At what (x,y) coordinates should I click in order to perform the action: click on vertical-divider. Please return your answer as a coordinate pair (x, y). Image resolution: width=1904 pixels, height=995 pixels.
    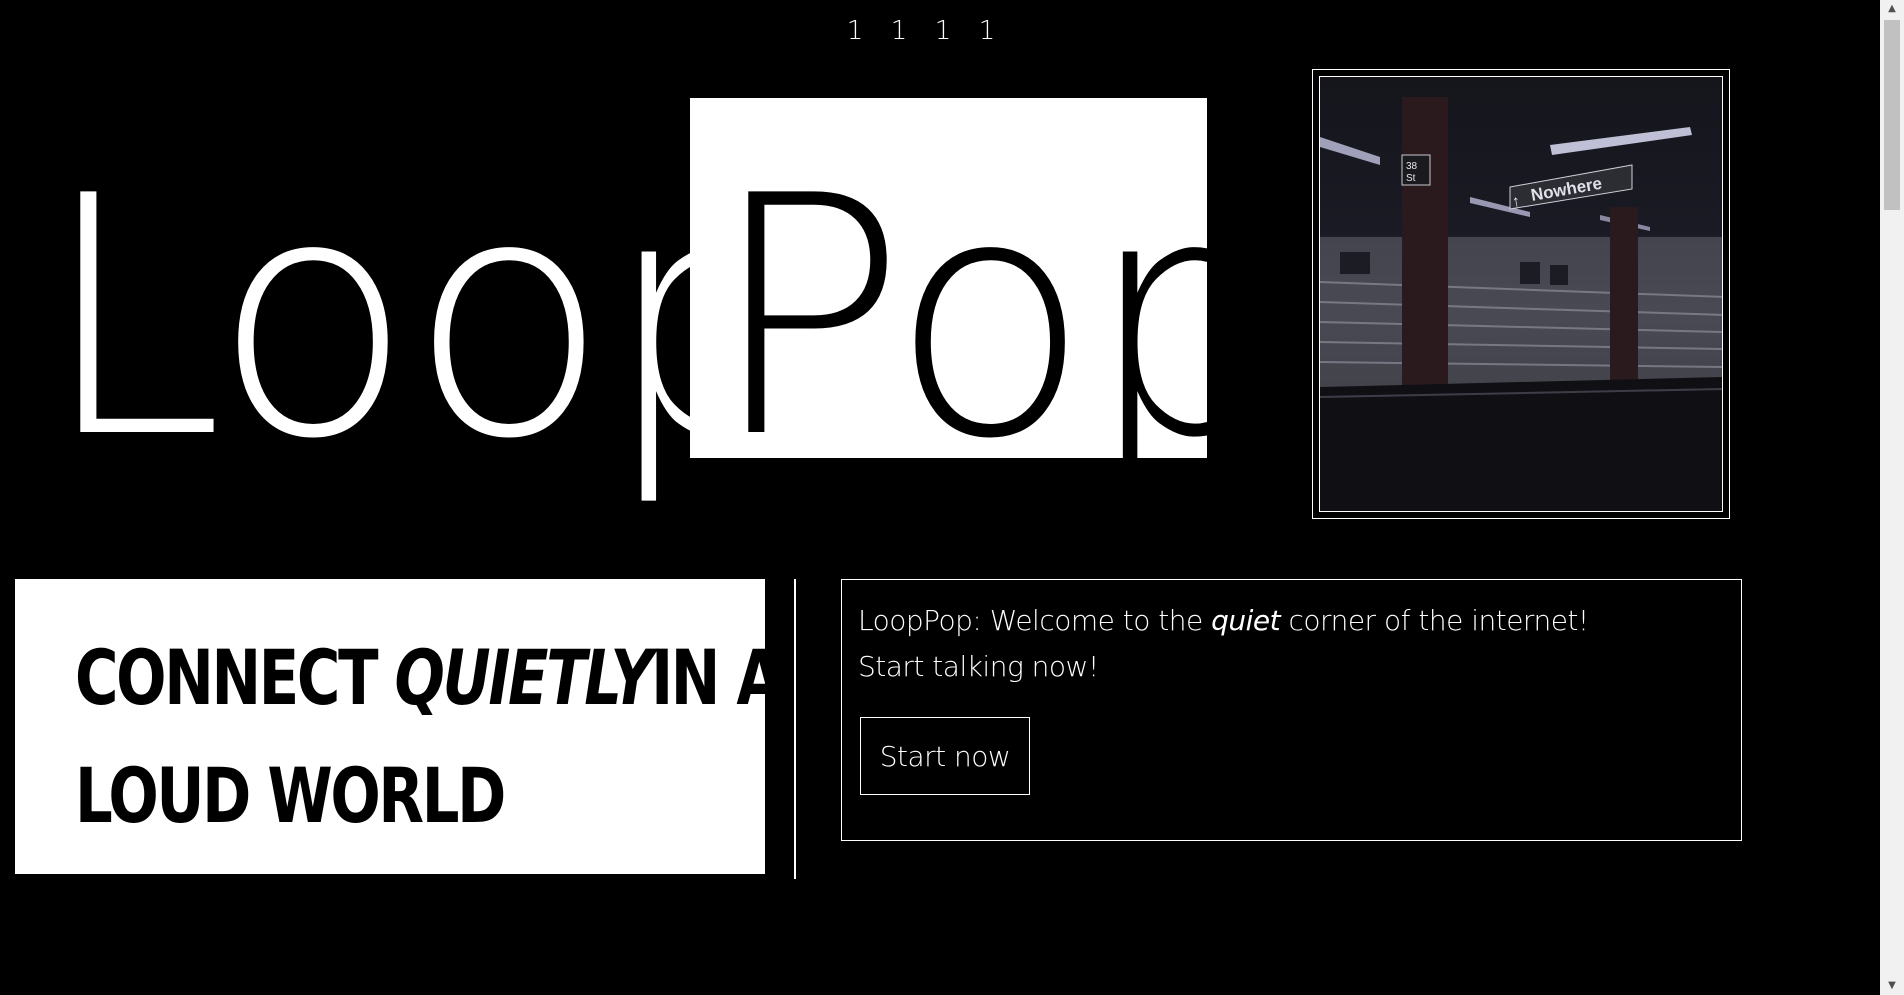
    Looking at the image, I should click on (795, 729).